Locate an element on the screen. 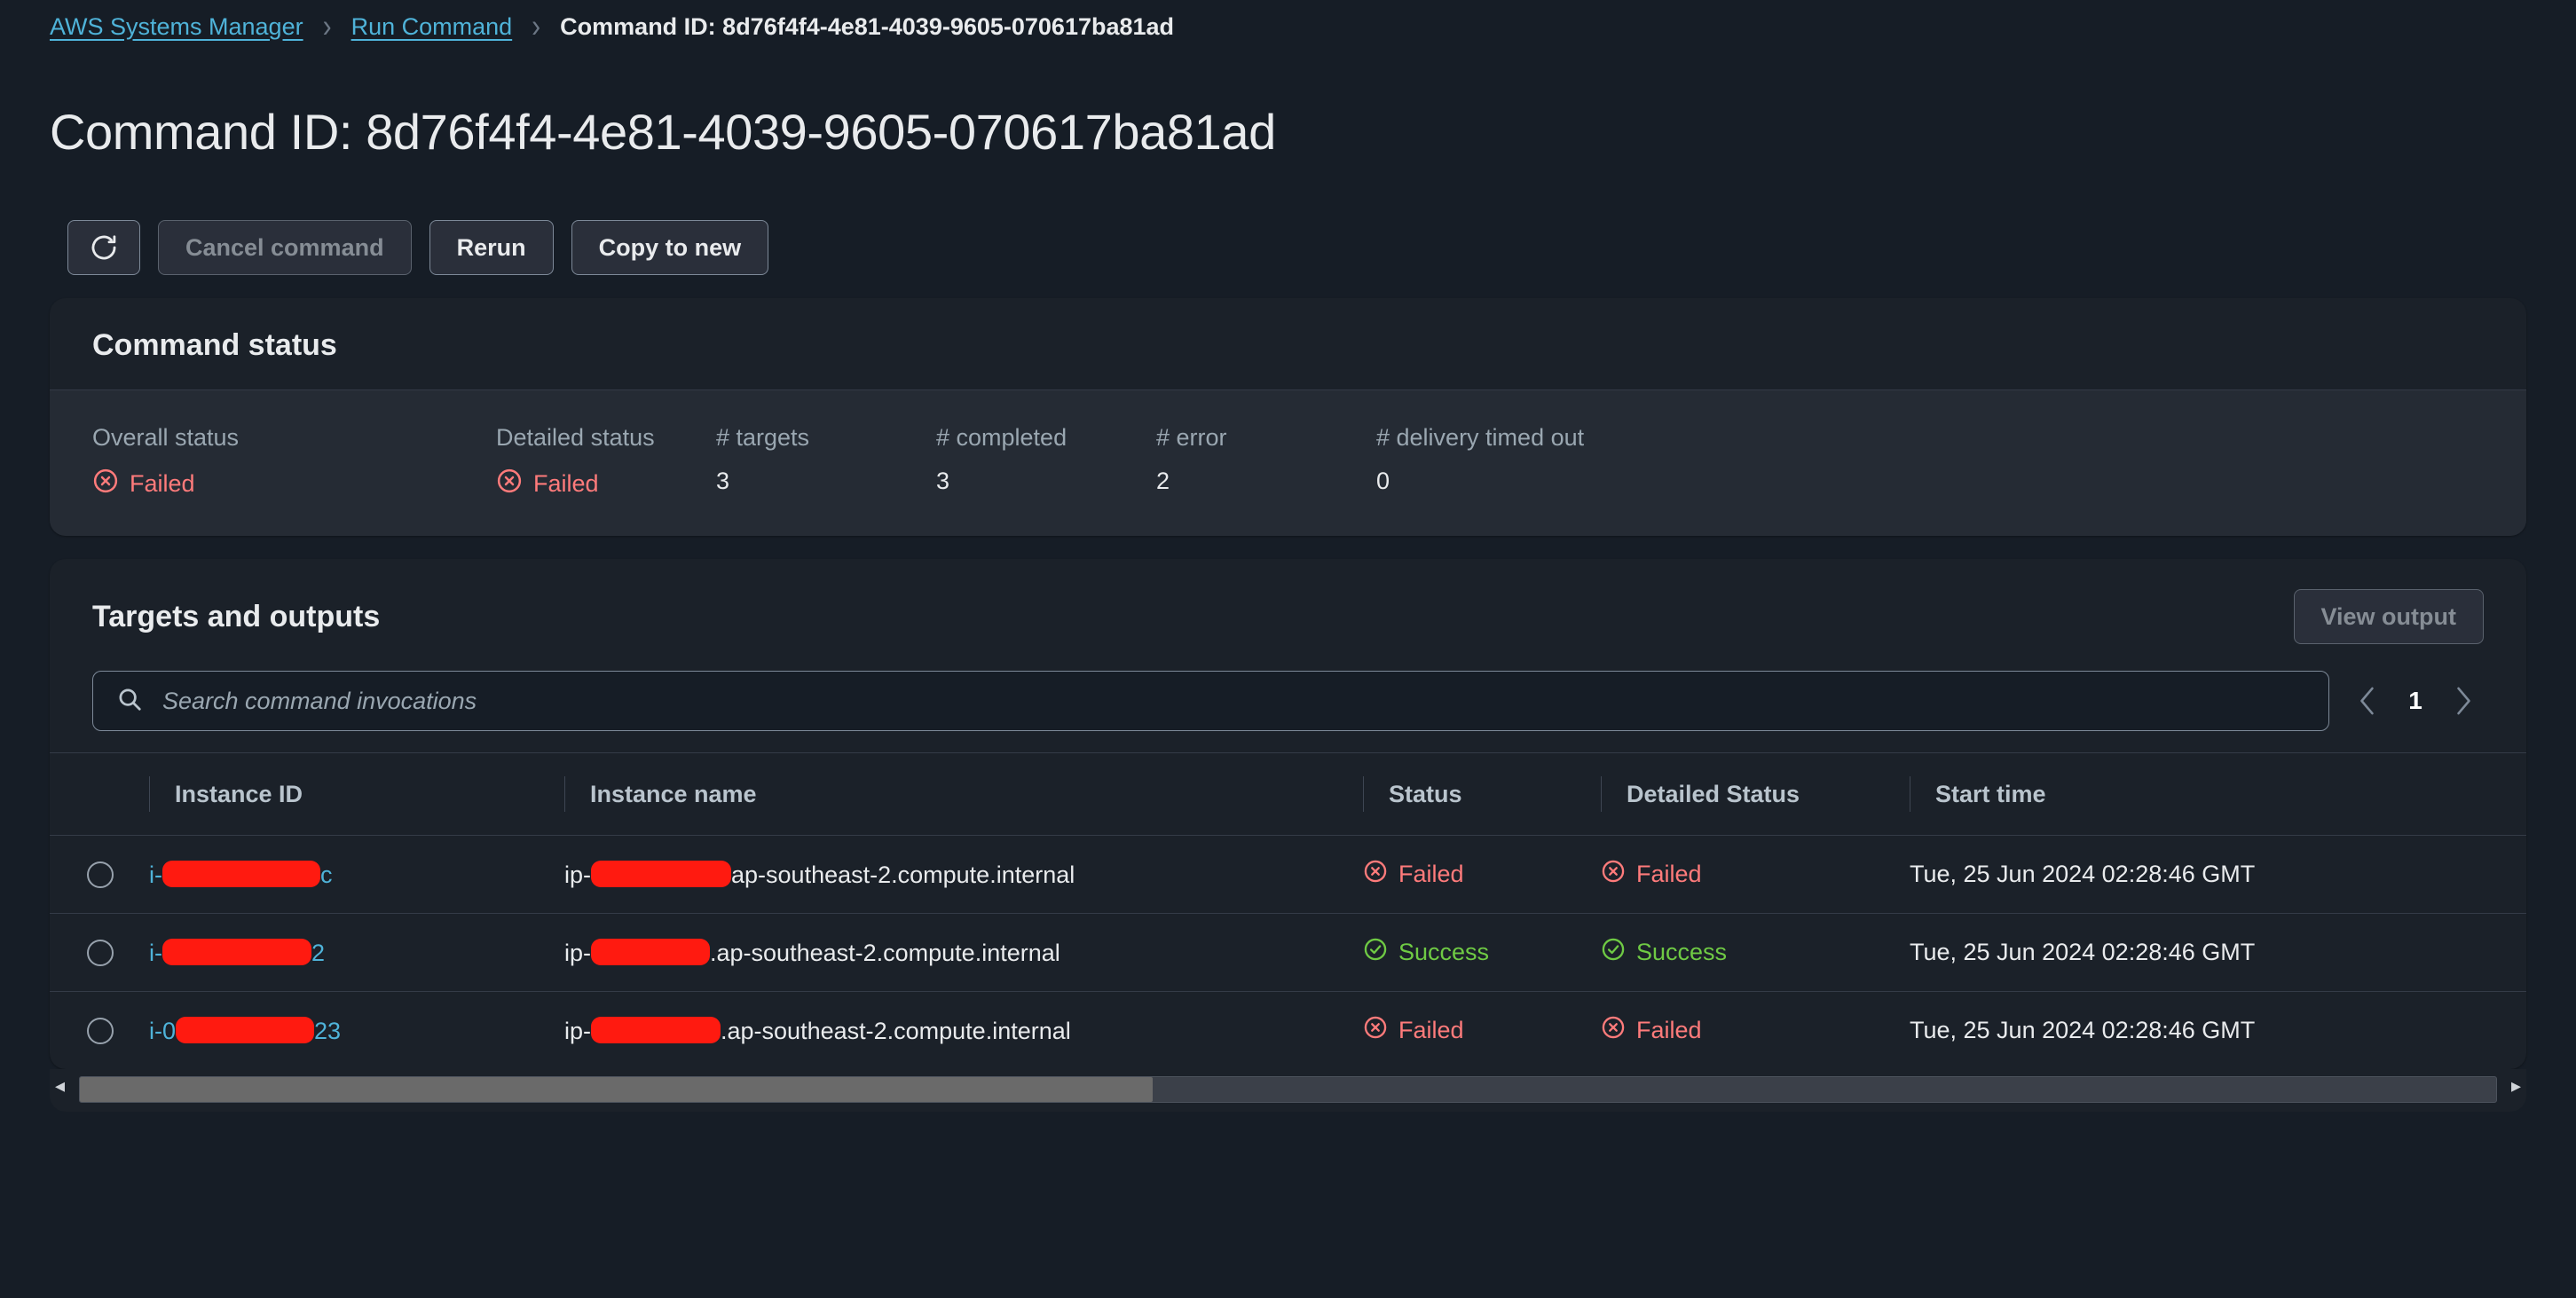 Image resolution: width=2576 pixels, height=1298 pixels. pagination-page-1: 1 is located at coordinates (2416, 701).